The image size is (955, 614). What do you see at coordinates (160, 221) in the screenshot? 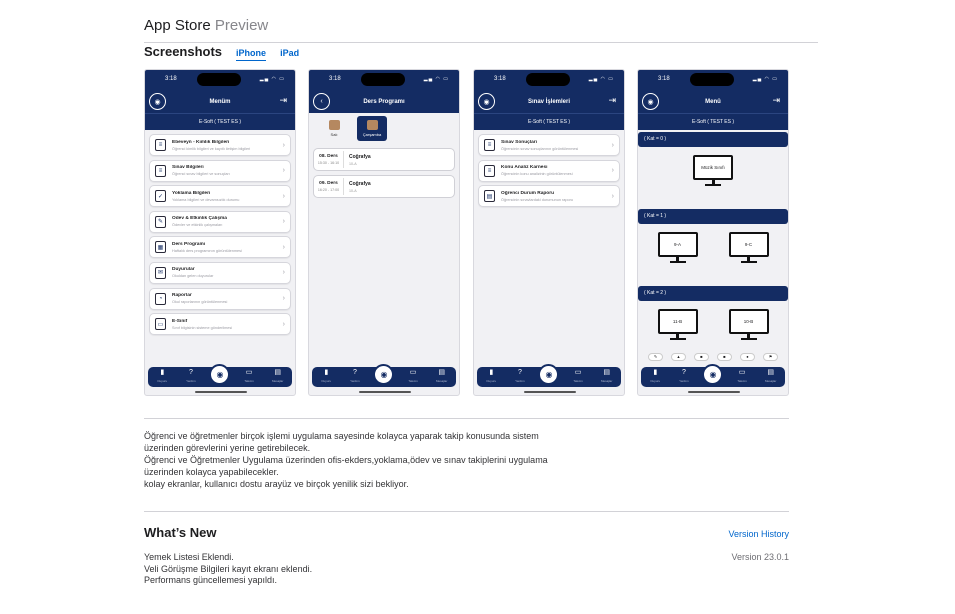
I see `homework-icon: ✎` at bounding box center [160, 221].